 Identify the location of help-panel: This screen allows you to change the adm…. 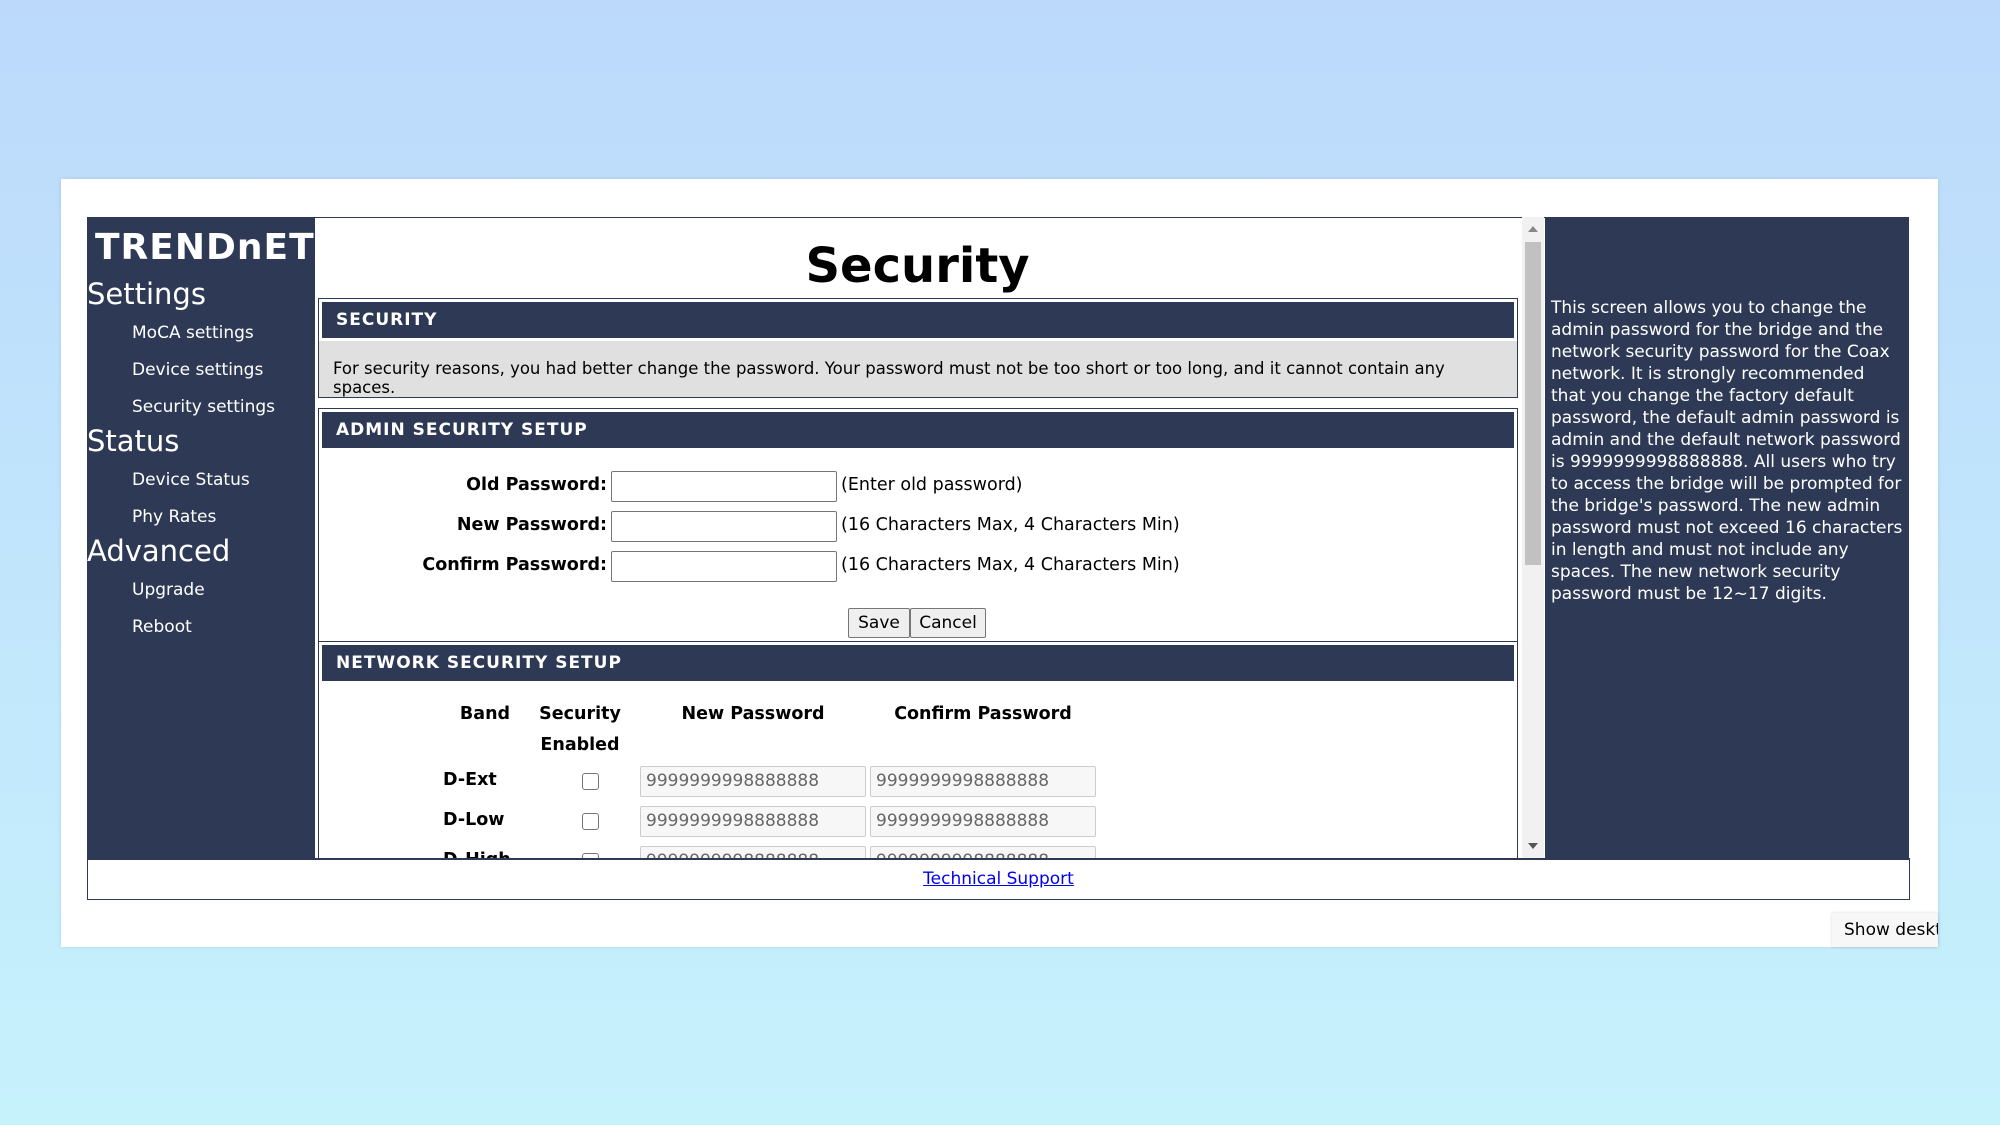
(1727, 537).